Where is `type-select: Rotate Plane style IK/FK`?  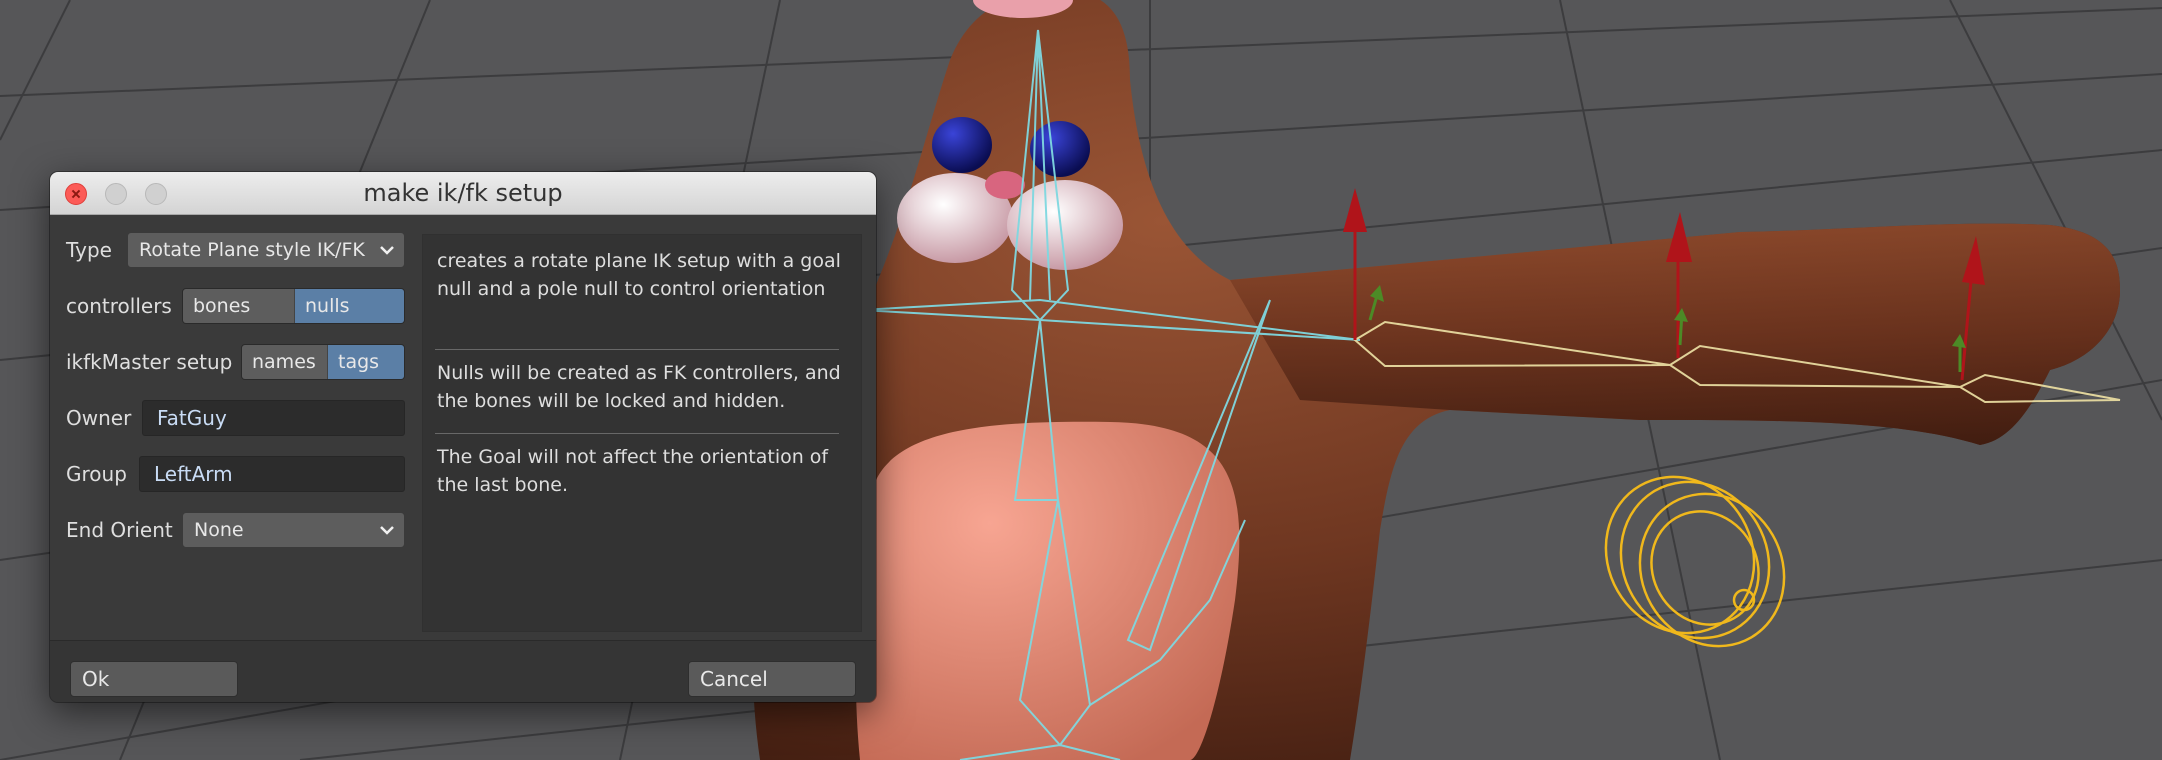
type-select: Rotate Plane style IK/FK is located at coordinates (266, 250).